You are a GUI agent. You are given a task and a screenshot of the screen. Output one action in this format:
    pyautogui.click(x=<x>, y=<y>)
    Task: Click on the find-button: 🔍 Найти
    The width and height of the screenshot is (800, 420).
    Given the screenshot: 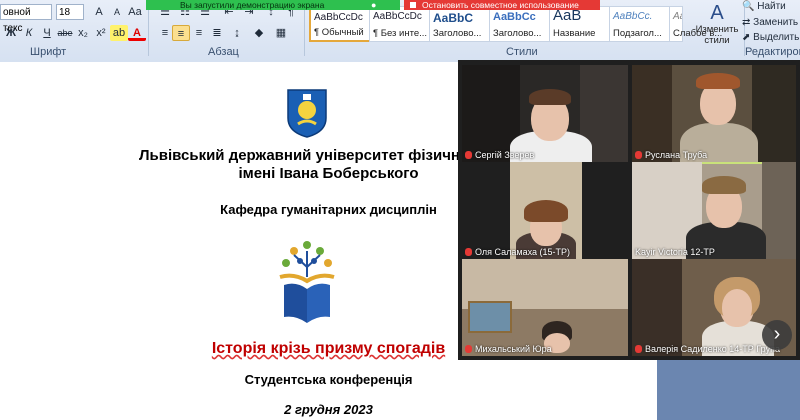 What is the action you would take?
    pyautogui.click(x=764, y=6)
    